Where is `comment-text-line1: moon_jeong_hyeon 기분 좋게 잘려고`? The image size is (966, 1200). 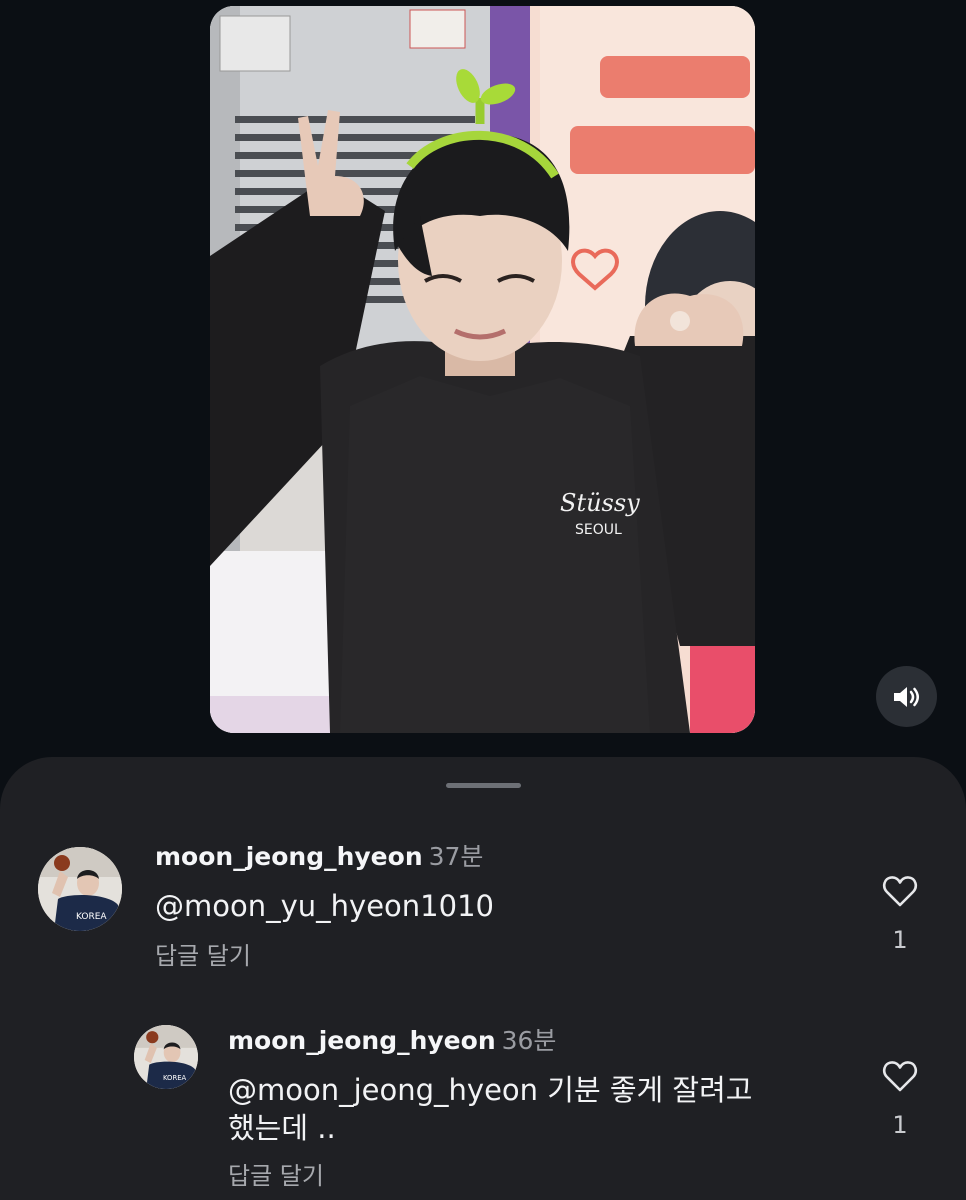 comment-text-line1: moon_jeong_hyeon 기분 좋게 잘려고 is located at coordinates (505, 1090).